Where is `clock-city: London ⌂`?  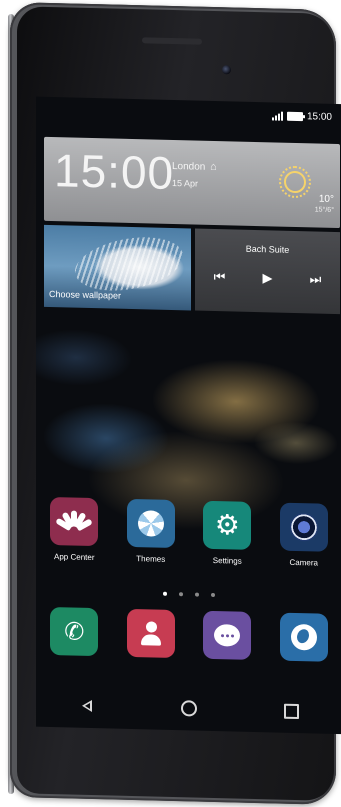 clock-city: London ⌂ is located at coordinates (194, 166).